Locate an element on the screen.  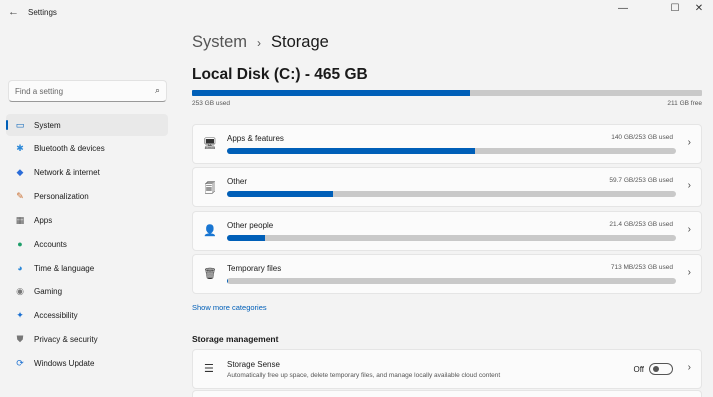
sidebar-icon: ◕ is located at coordinates (20, 268).